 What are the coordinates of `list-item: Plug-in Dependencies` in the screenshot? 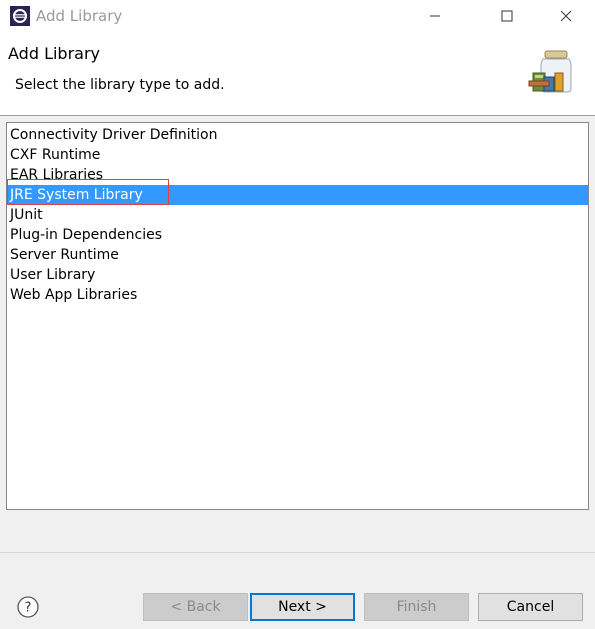 It's located at (297, 235).